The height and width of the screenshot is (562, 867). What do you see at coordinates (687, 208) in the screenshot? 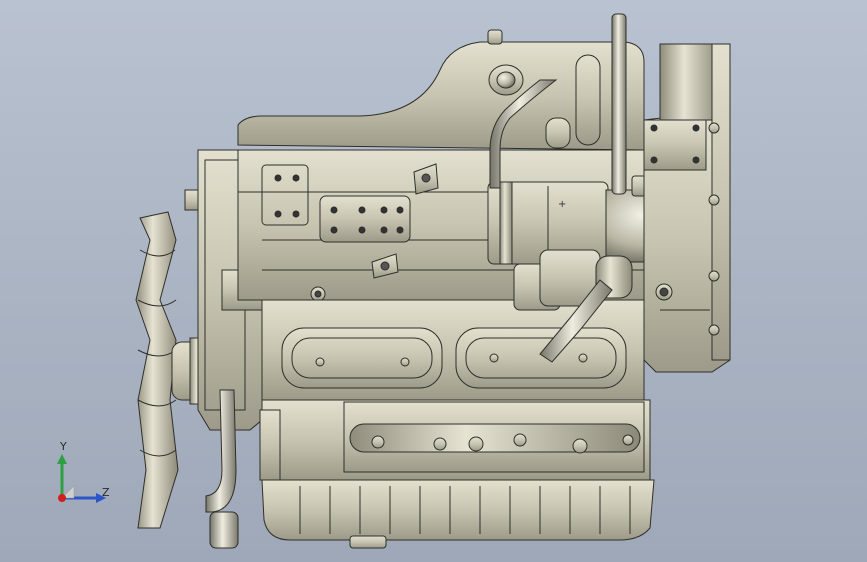
I see `flywheel-housing` at bounding box center [687, 208].